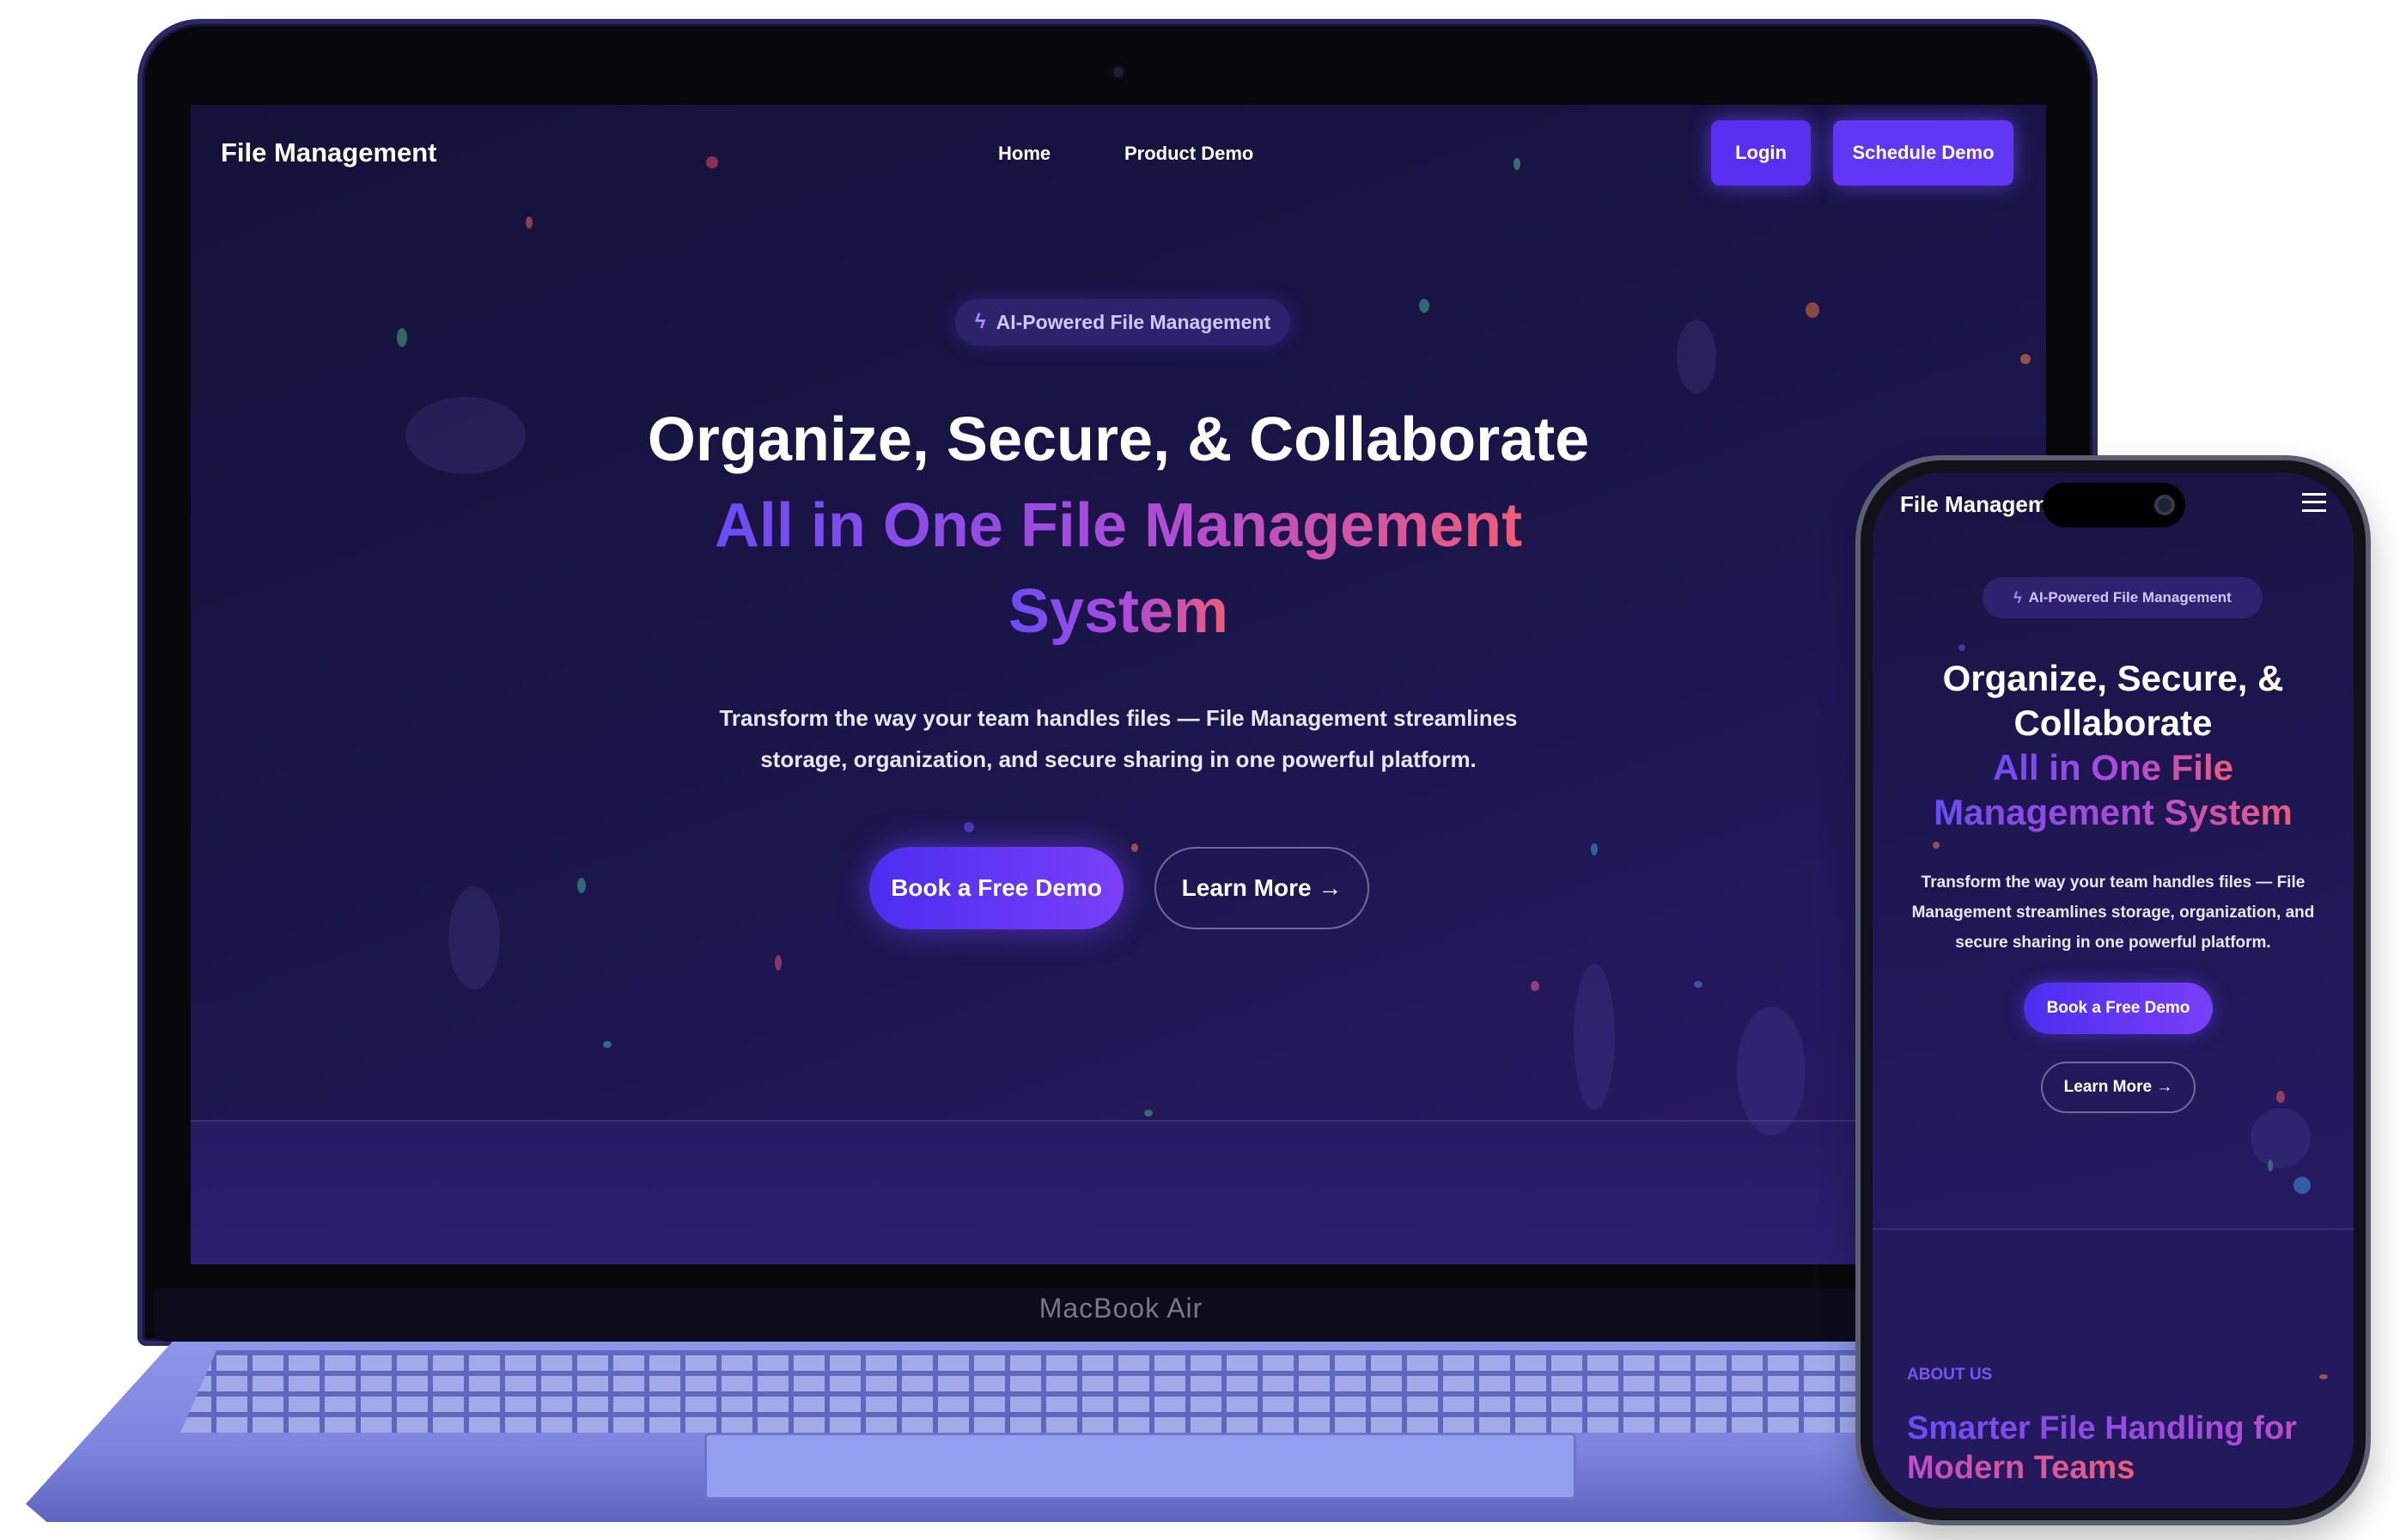  I want to click on hero-headline-gradient-text: System, so click(1118, 611).